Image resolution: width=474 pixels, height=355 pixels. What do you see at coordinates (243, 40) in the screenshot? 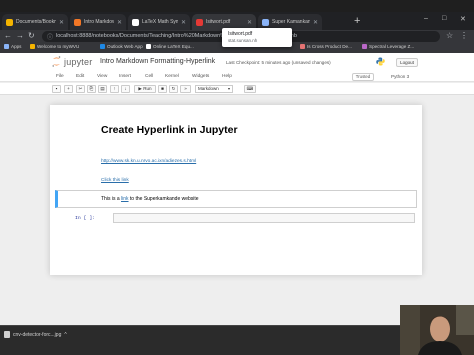
I see `popup-domain: stat.sunsan.nh` at bounding box center [243, 40].